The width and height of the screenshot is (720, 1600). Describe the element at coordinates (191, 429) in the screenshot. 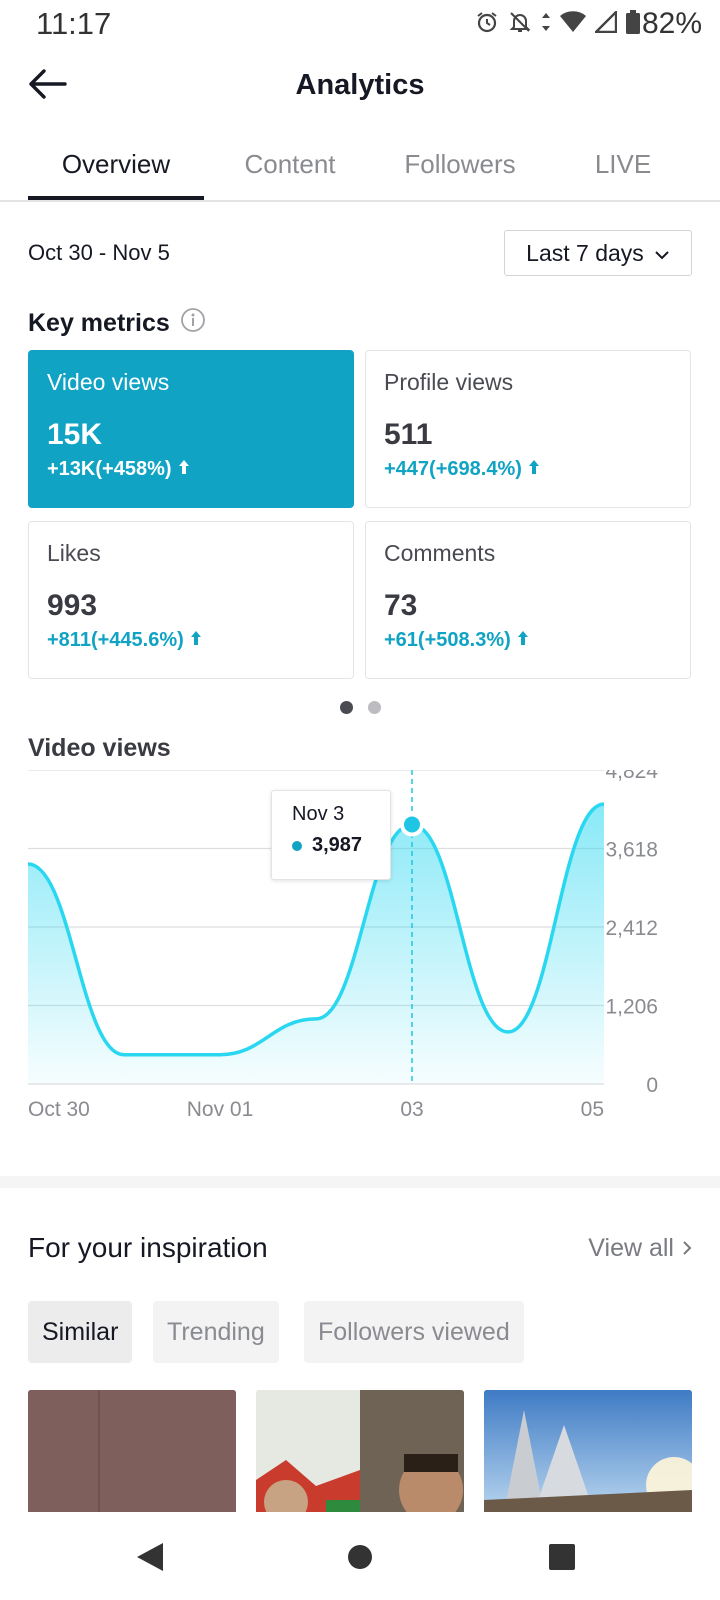

I see `metric-card-video-views: Video views 15K +13K(+458%)` at that location.